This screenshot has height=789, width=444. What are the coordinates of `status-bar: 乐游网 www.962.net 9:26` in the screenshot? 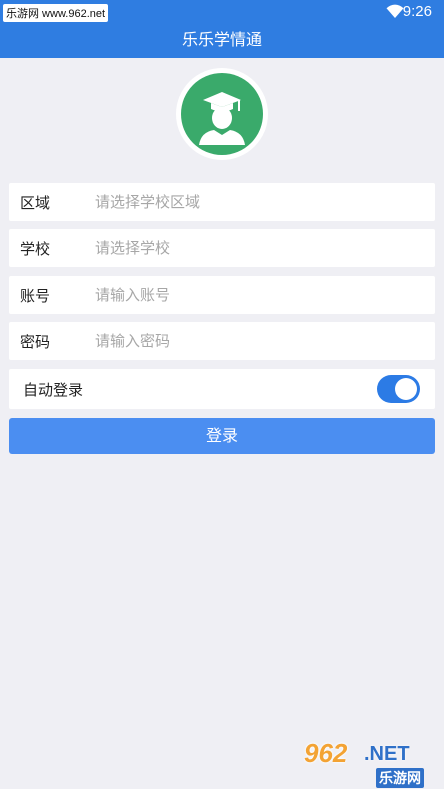 It's located at (222, 12).